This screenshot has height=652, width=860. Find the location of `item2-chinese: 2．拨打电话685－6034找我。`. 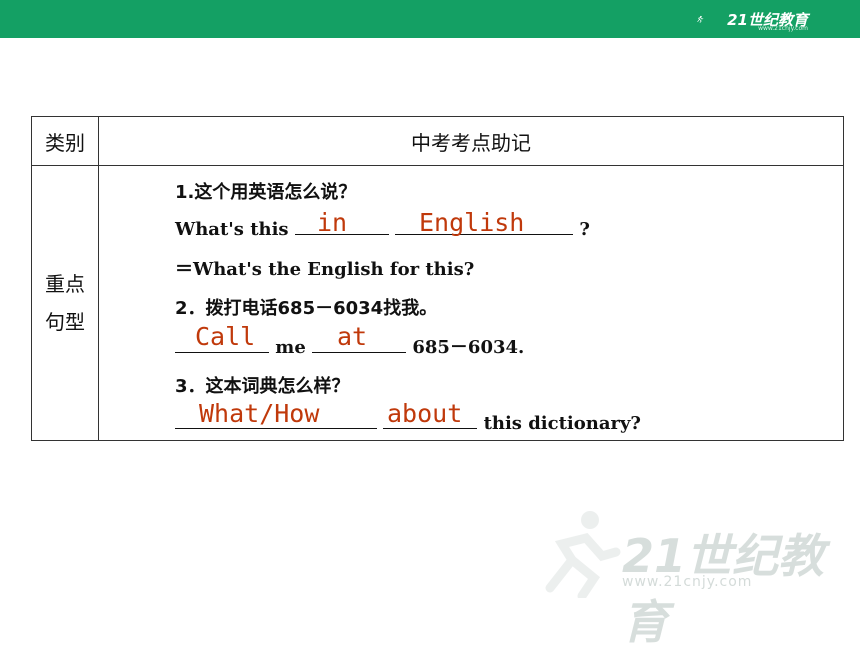

item2-chinese: 2．拨打电话685－6034找我。 is located at coordinates (306, 308).